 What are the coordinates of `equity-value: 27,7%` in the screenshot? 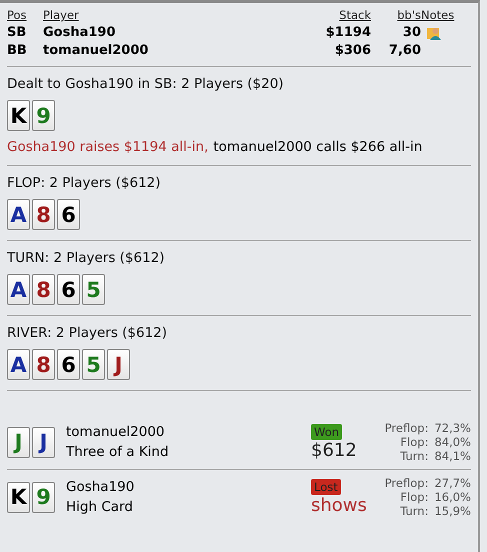 It's located at (452, 483).